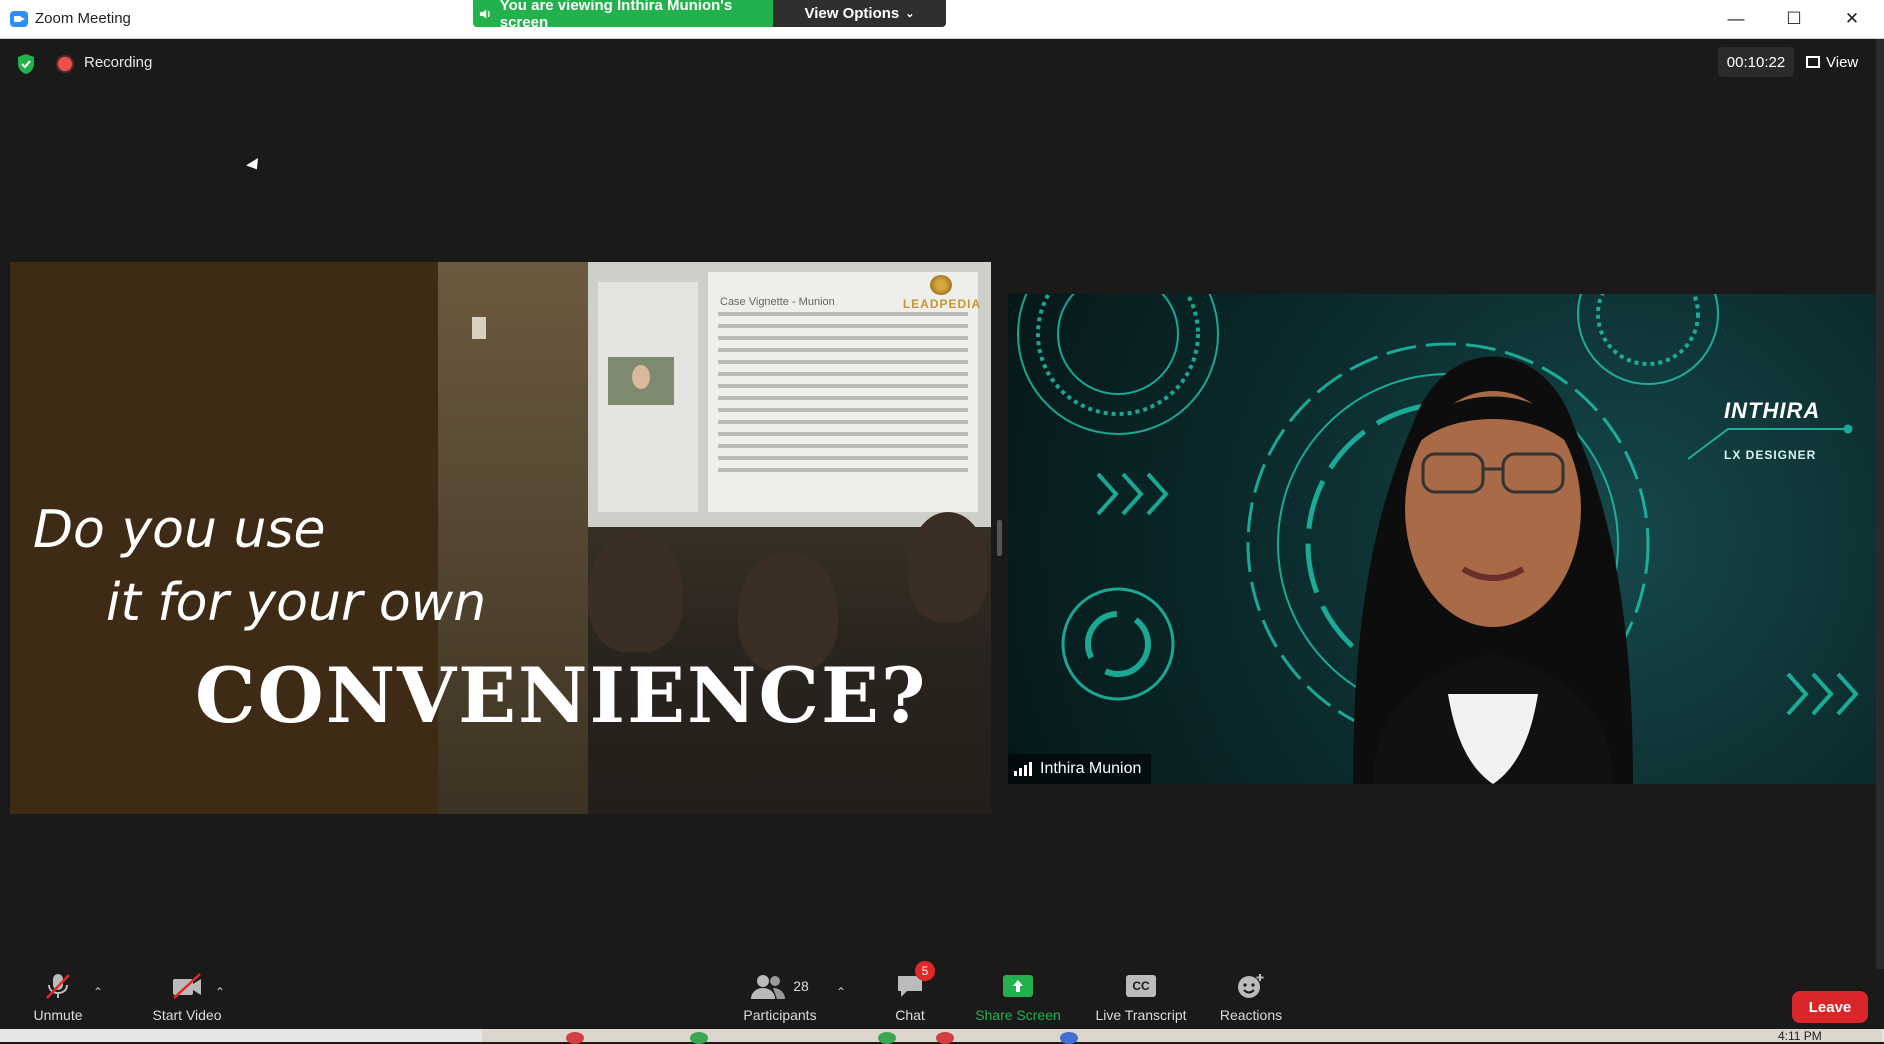 Image resolution: width=1884 pixels, height=1044 pixels. What do you see at coordinates (1772, 410) in the screenshot?
I see `overlay-name: INTHIRA` at bounding box center [1772, 410].